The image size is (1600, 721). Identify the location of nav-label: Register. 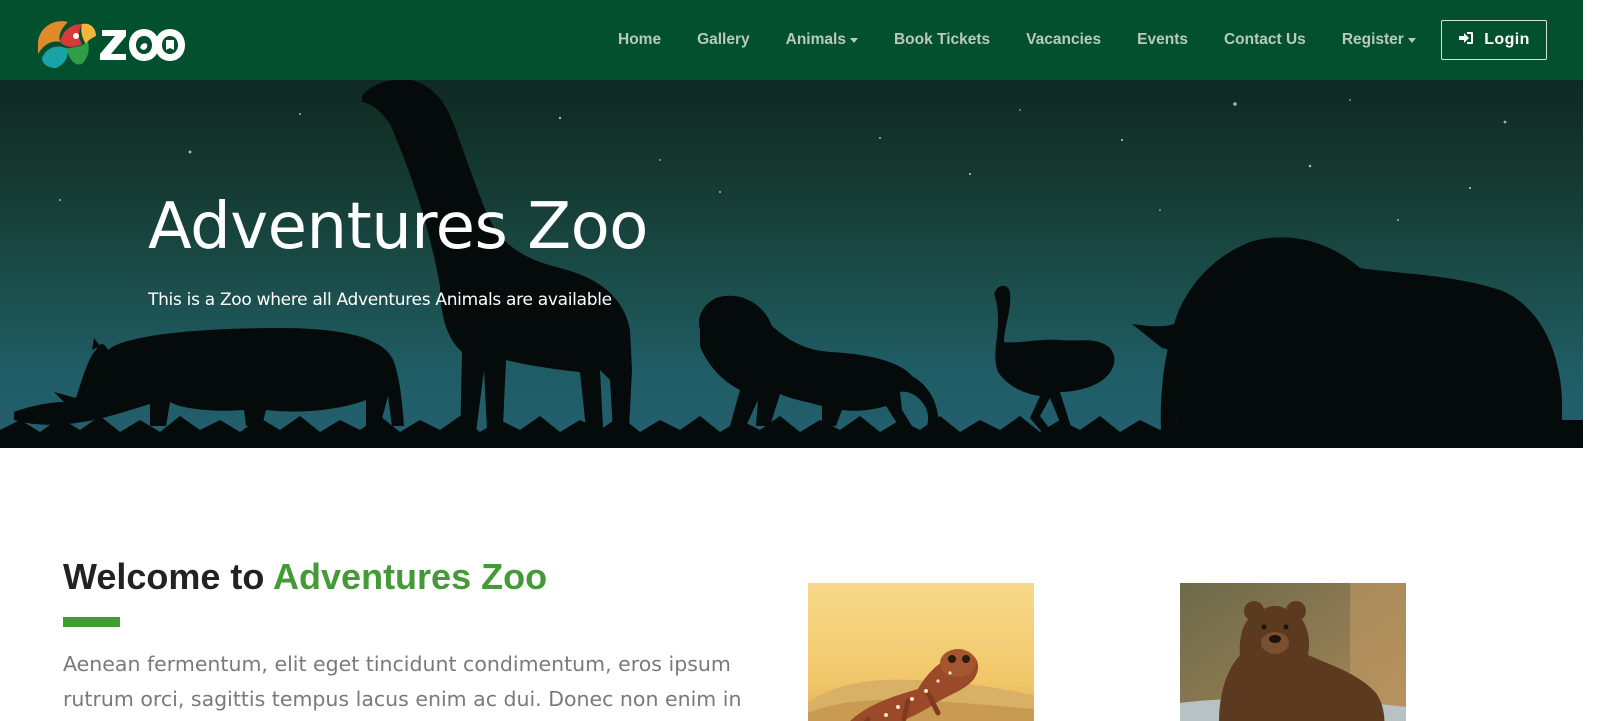
(1372, 39).